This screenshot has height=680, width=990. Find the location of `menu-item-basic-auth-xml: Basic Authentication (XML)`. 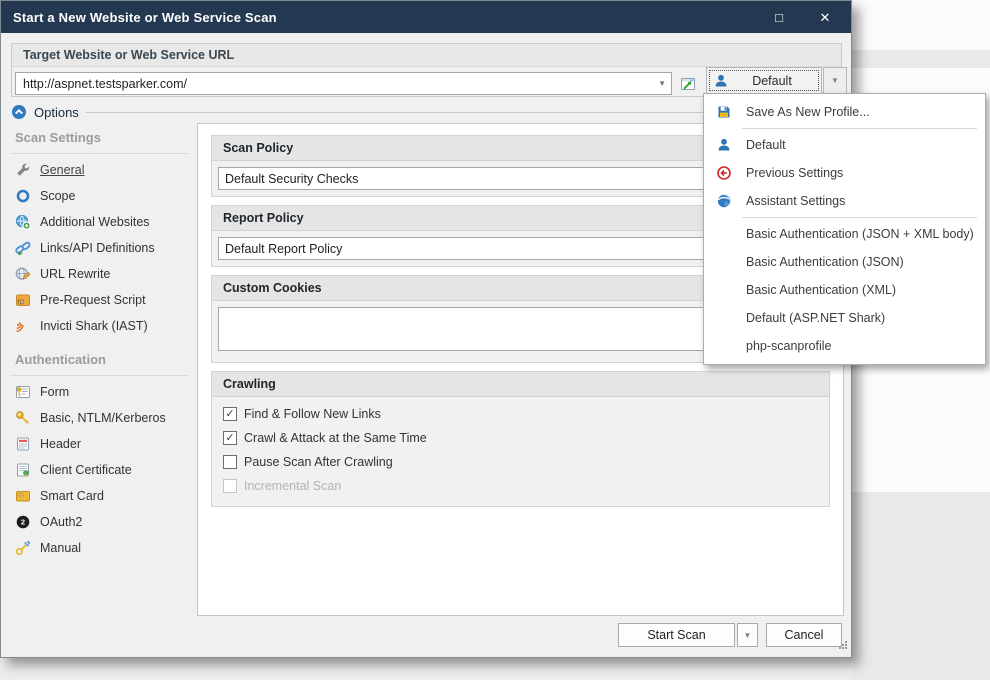

menu-item-basic-auth-xml: Basic Authentication (XML) is located at coordinates (844, 290).